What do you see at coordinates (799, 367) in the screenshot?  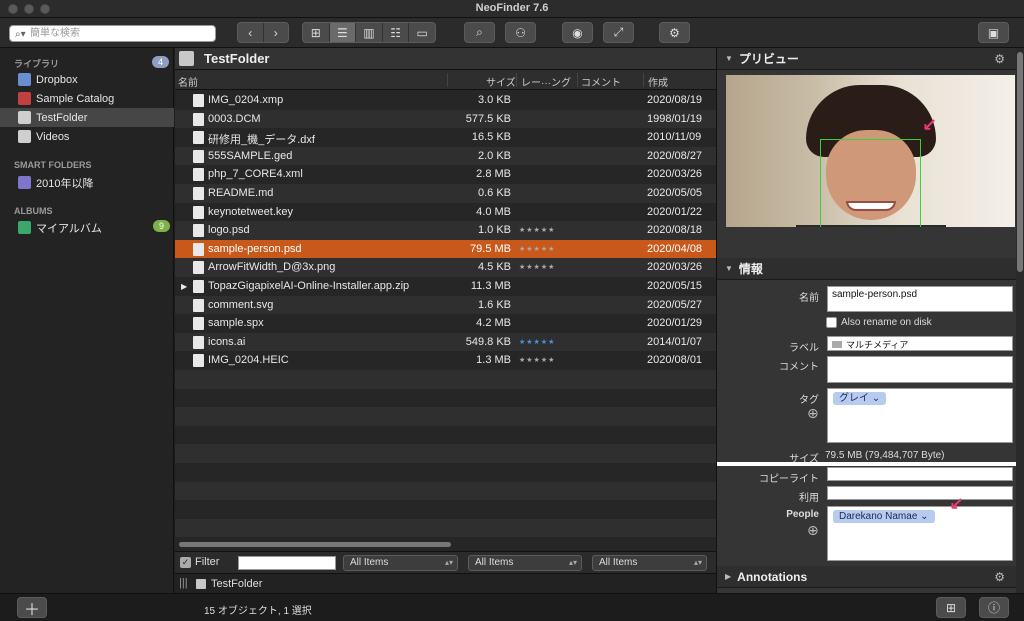 I see `comment-label: コメント` at bounding box center [799, 367].